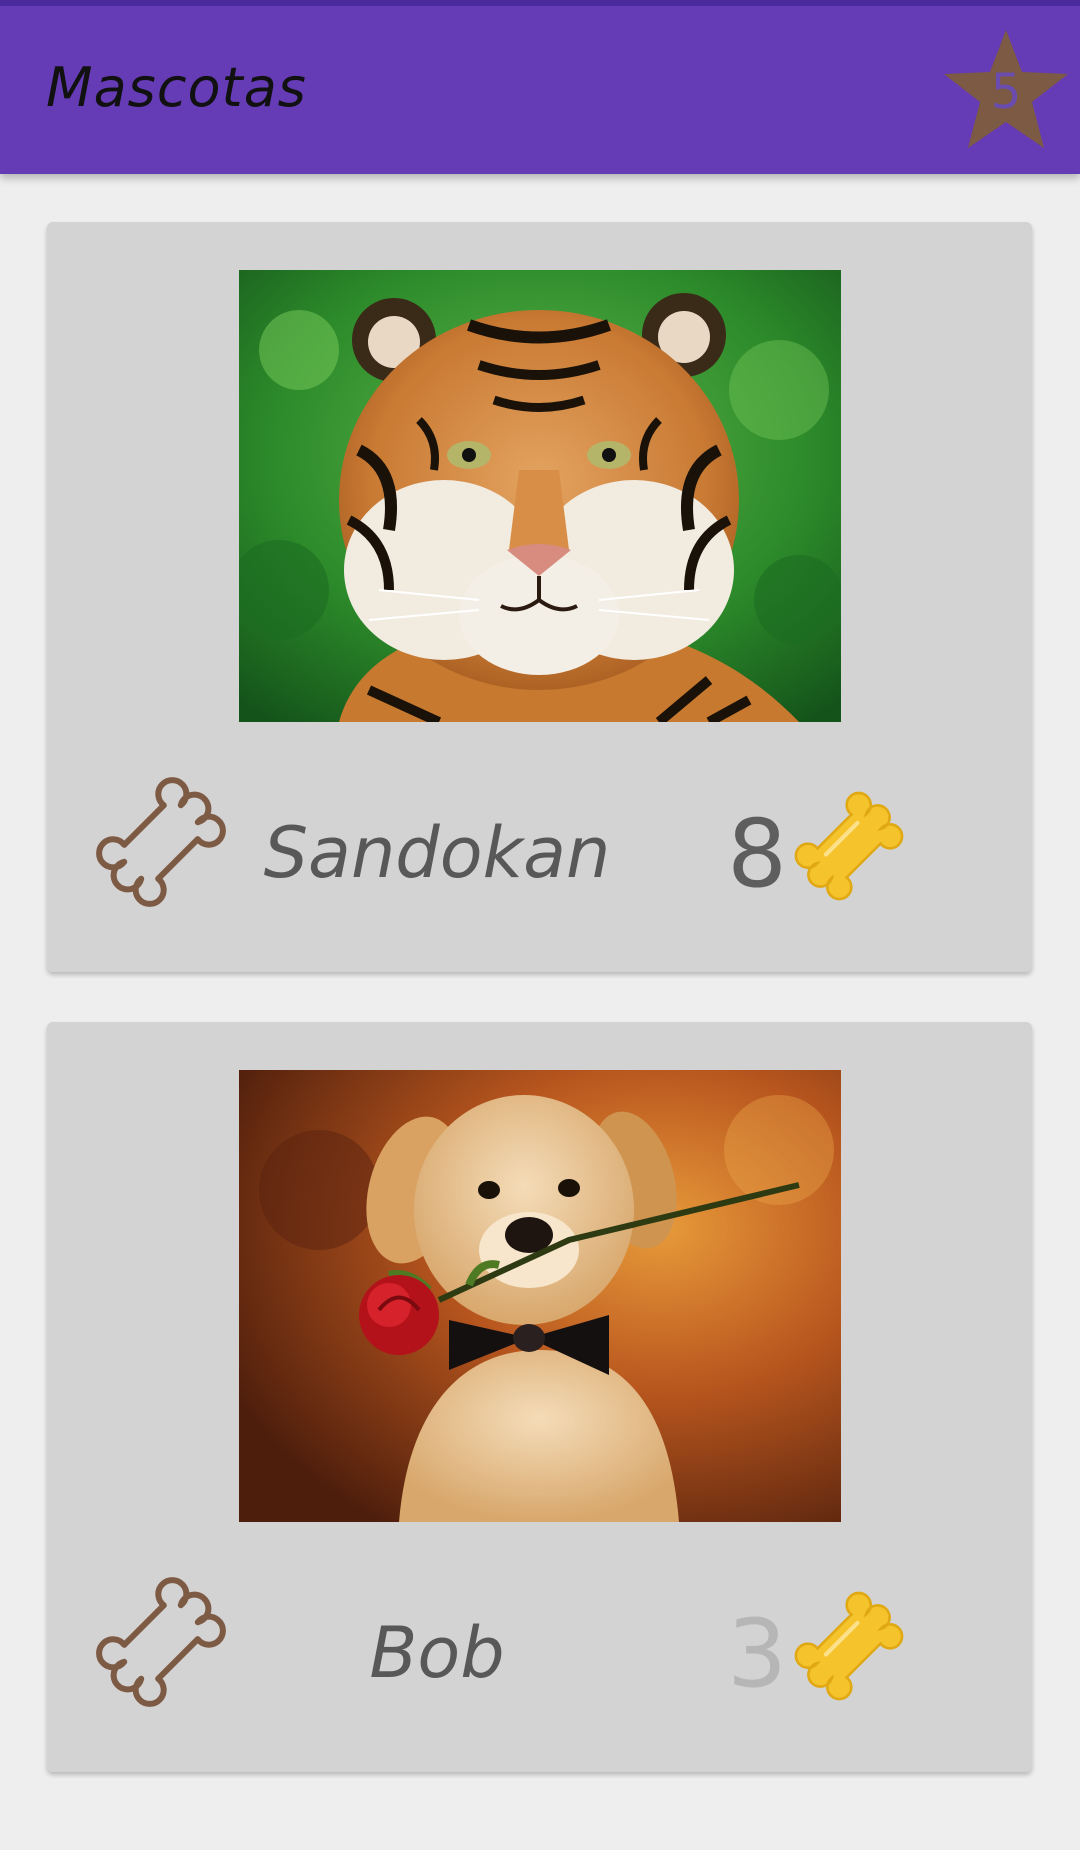  I want to click on status-strip, so click(540, 3).